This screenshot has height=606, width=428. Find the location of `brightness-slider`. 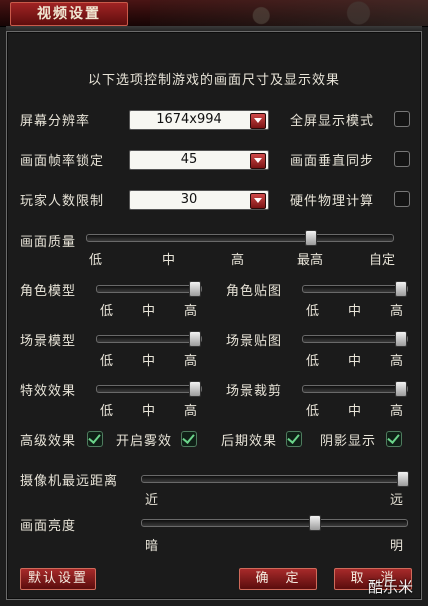

brightness-slider is located at coordinates (274, 523).